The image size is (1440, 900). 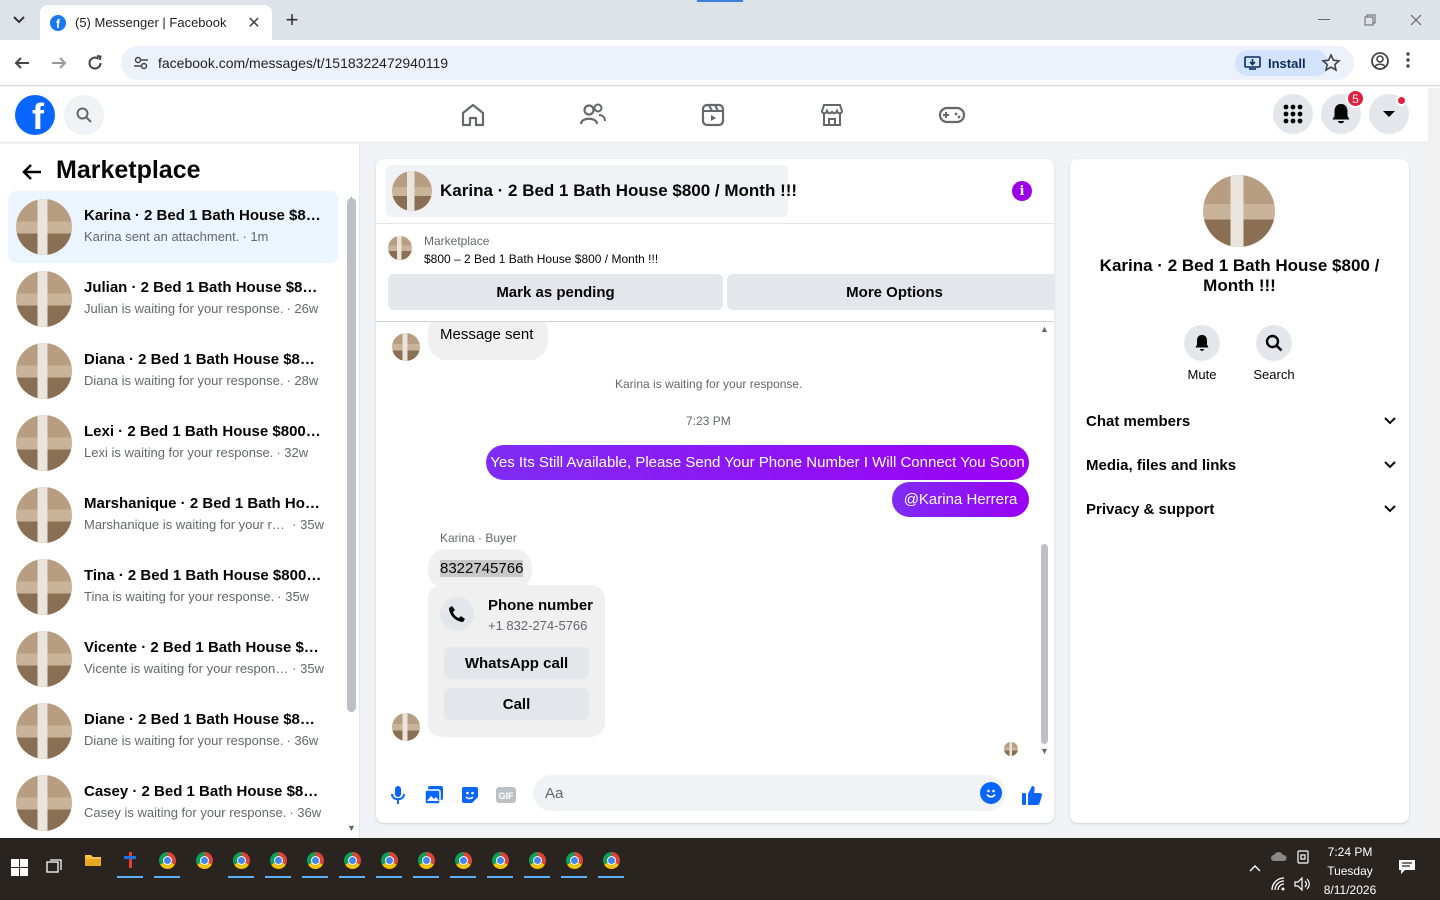 I want to click on thread-scrollbar, so click(x=1044, y=644).